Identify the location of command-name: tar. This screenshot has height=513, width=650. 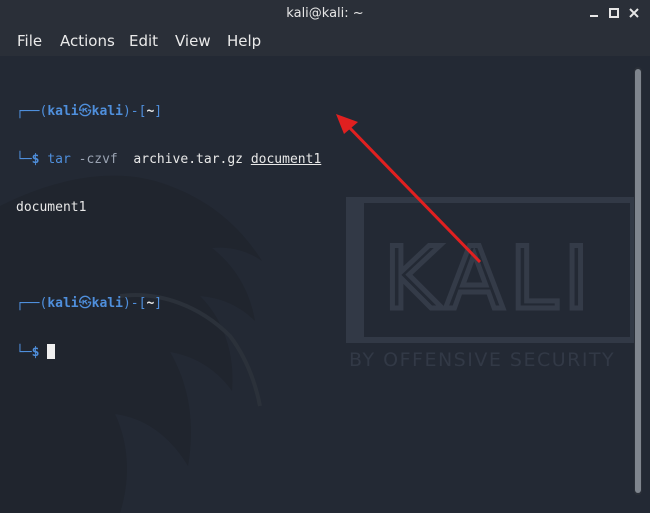
(59, 159).